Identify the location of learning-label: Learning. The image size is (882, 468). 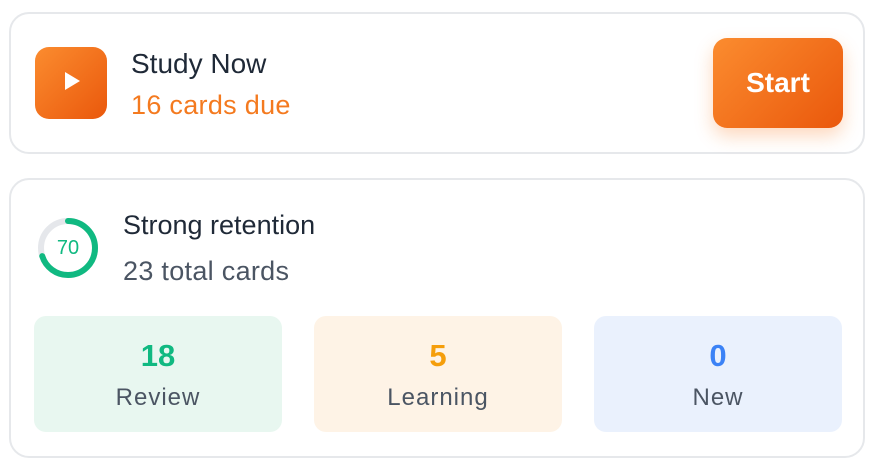
(438, 397).